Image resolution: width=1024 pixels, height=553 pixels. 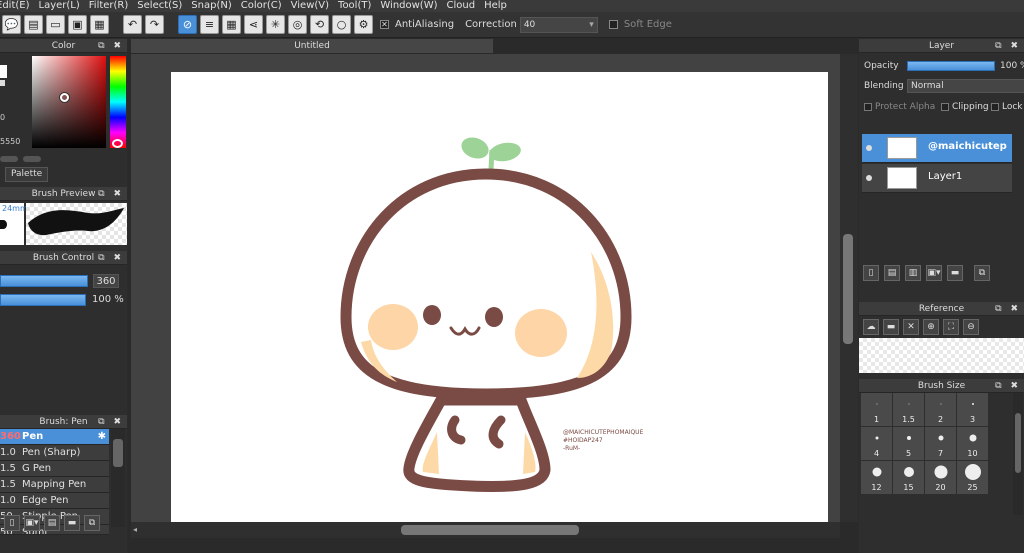 I want to click on menu-color: Color(C), so click(x=266, y=6).